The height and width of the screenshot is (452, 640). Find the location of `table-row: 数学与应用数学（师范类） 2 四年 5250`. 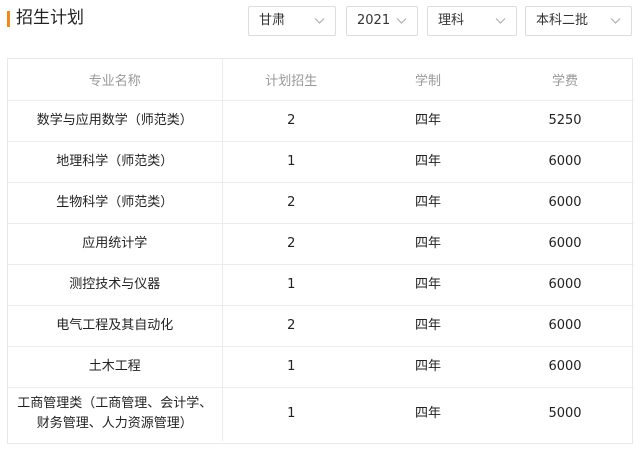

table-row: 数学与应用数学（师范类） 2 四年 5250 is located at coordinates (321, 121).